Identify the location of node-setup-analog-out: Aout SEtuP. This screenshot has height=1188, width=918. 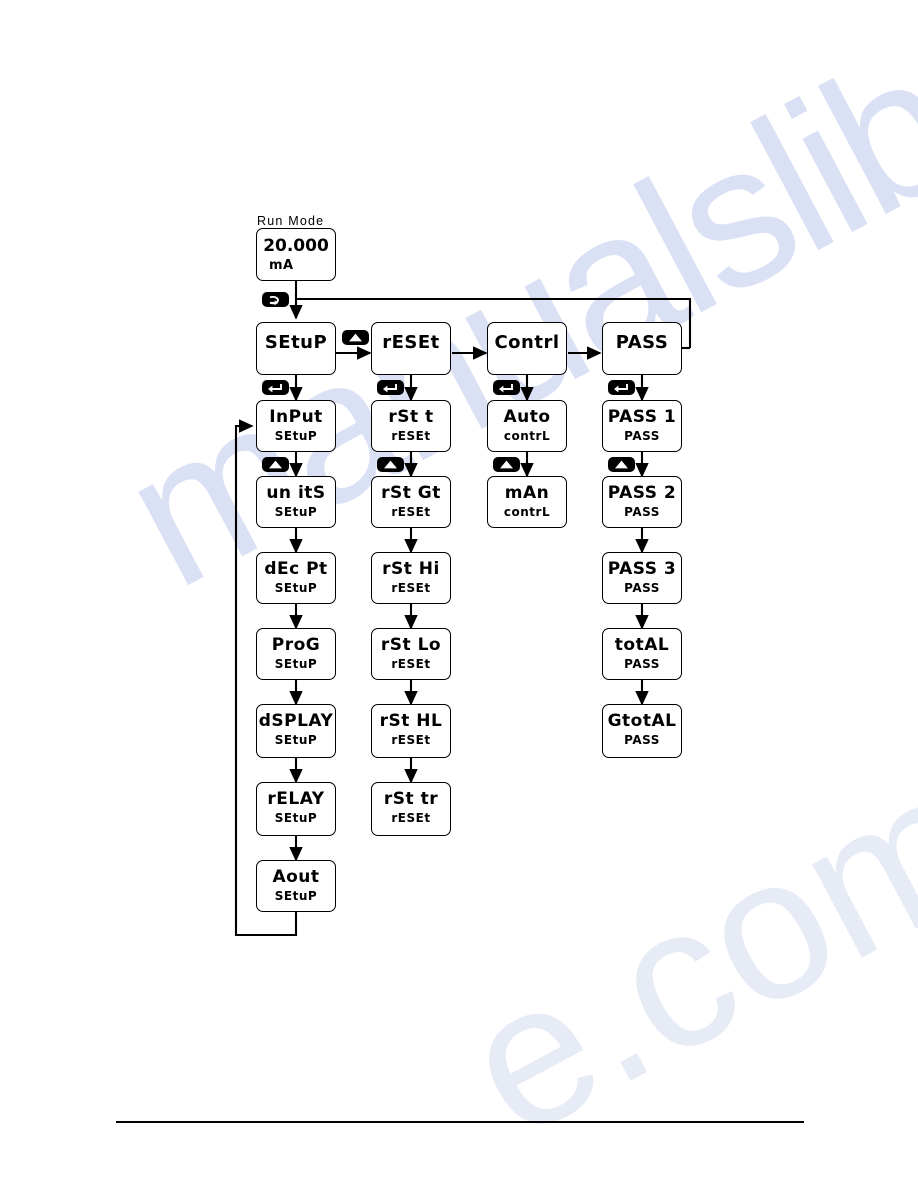
(296, 886).